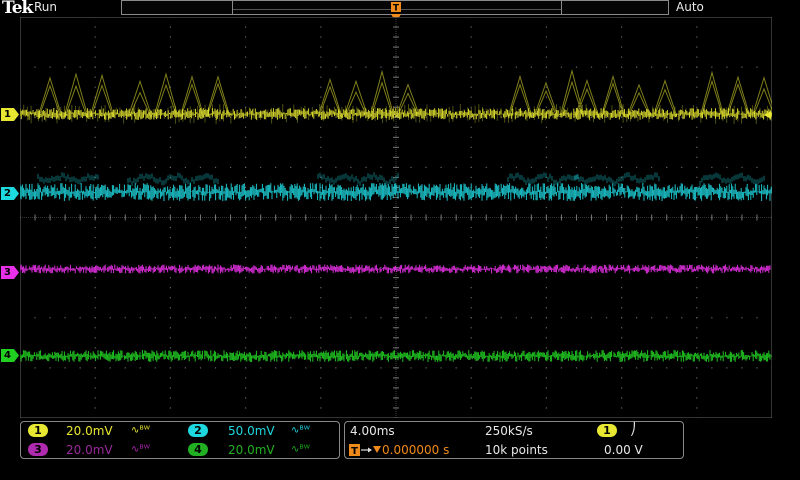 The image size is (800, 480). What do you see at coordinates (89, 450) in the screenshot?
I see `channel-3-scale: 20.0mV` at bounding box center [89, 450].